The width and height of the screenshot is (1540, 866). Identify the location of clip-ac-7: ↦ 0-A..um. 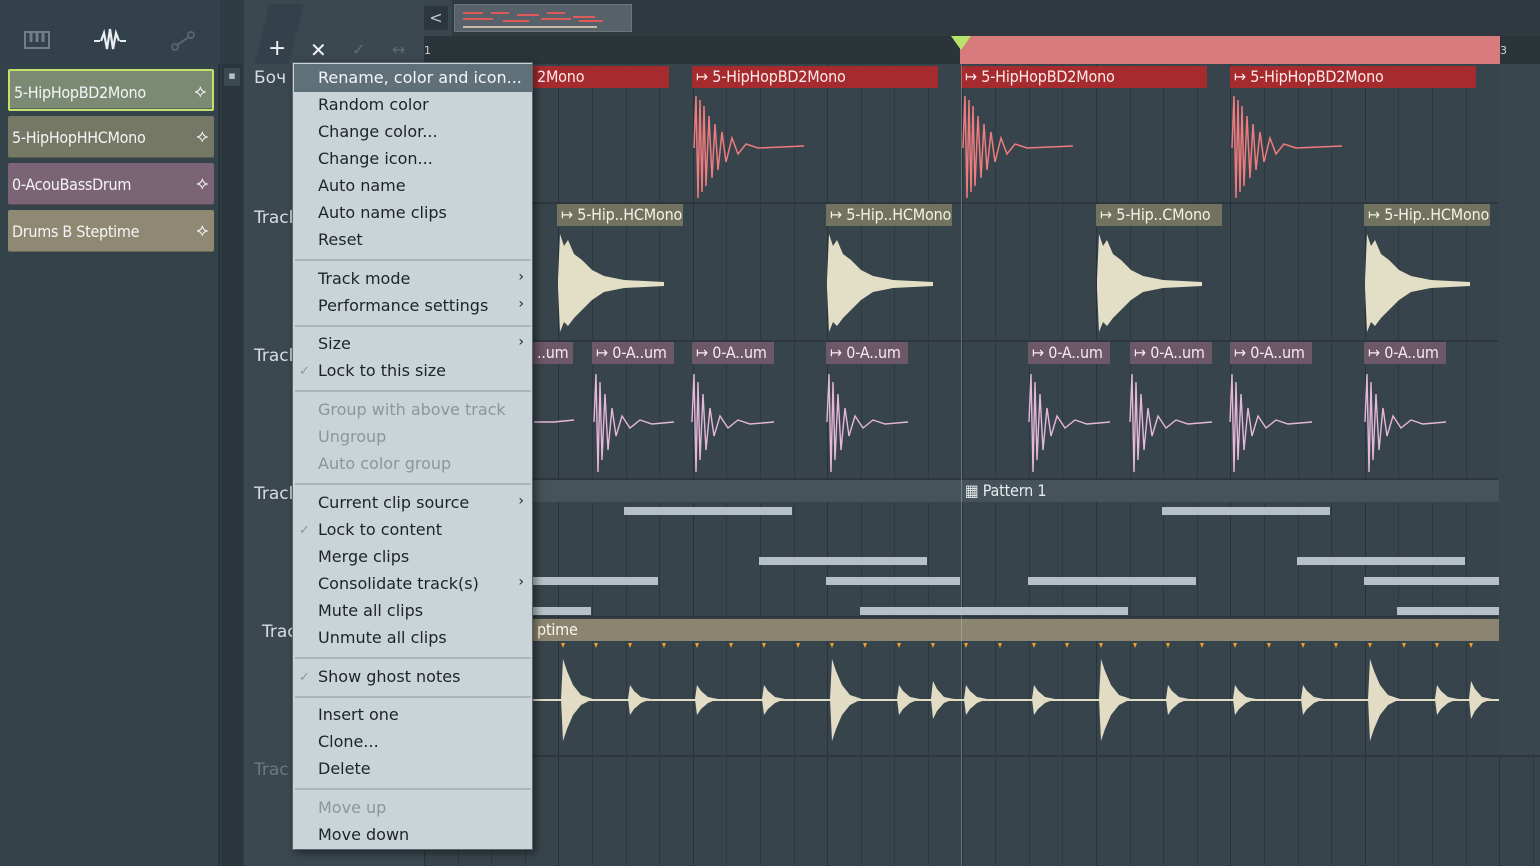
(1271, 353).